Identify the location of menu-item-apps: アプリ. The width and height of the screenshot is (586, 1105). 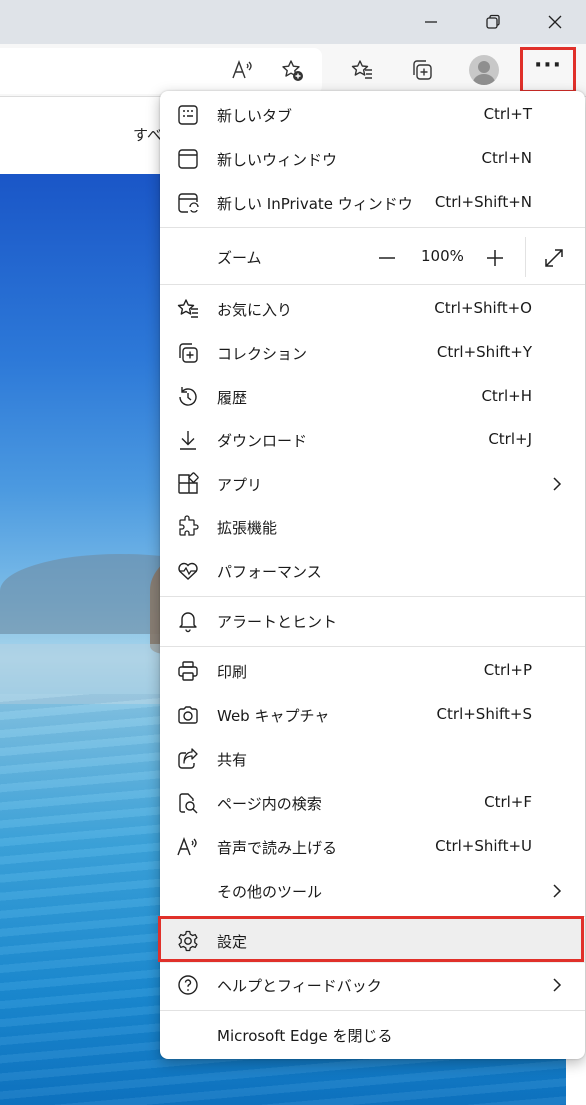
(372, 484).